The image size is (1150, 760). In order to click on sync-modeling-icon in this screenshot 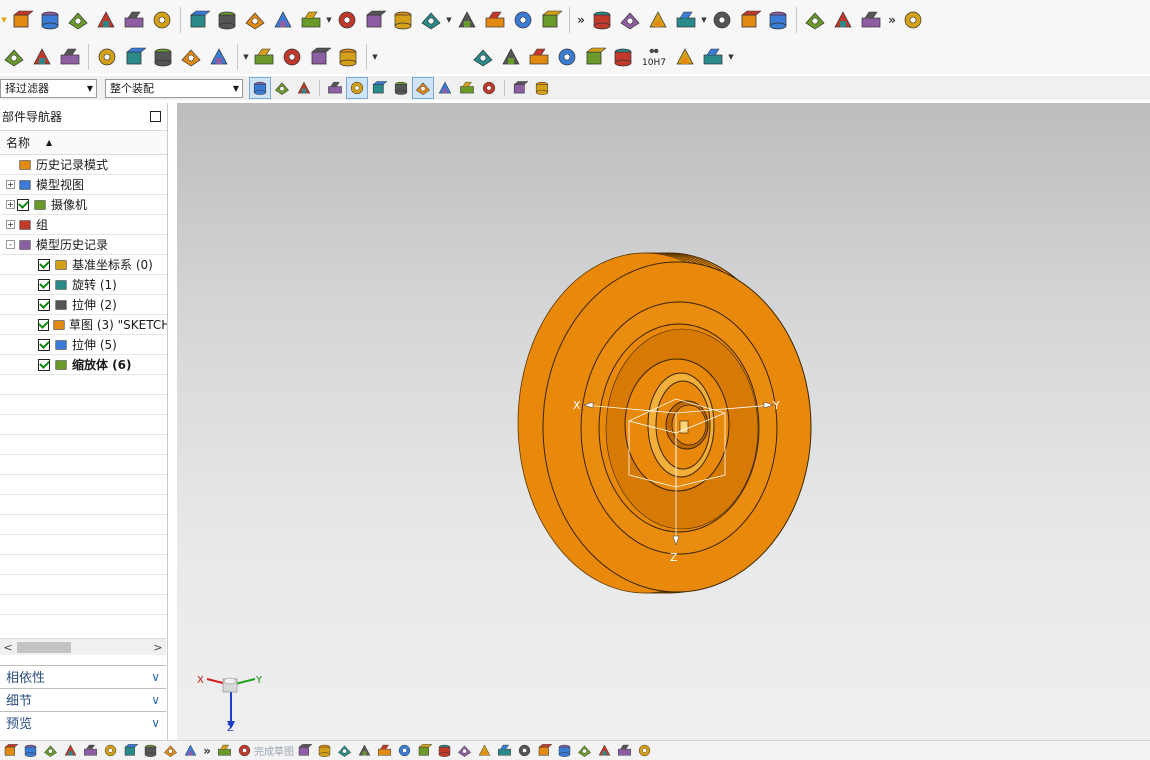, I will do `click(750, 20)`.